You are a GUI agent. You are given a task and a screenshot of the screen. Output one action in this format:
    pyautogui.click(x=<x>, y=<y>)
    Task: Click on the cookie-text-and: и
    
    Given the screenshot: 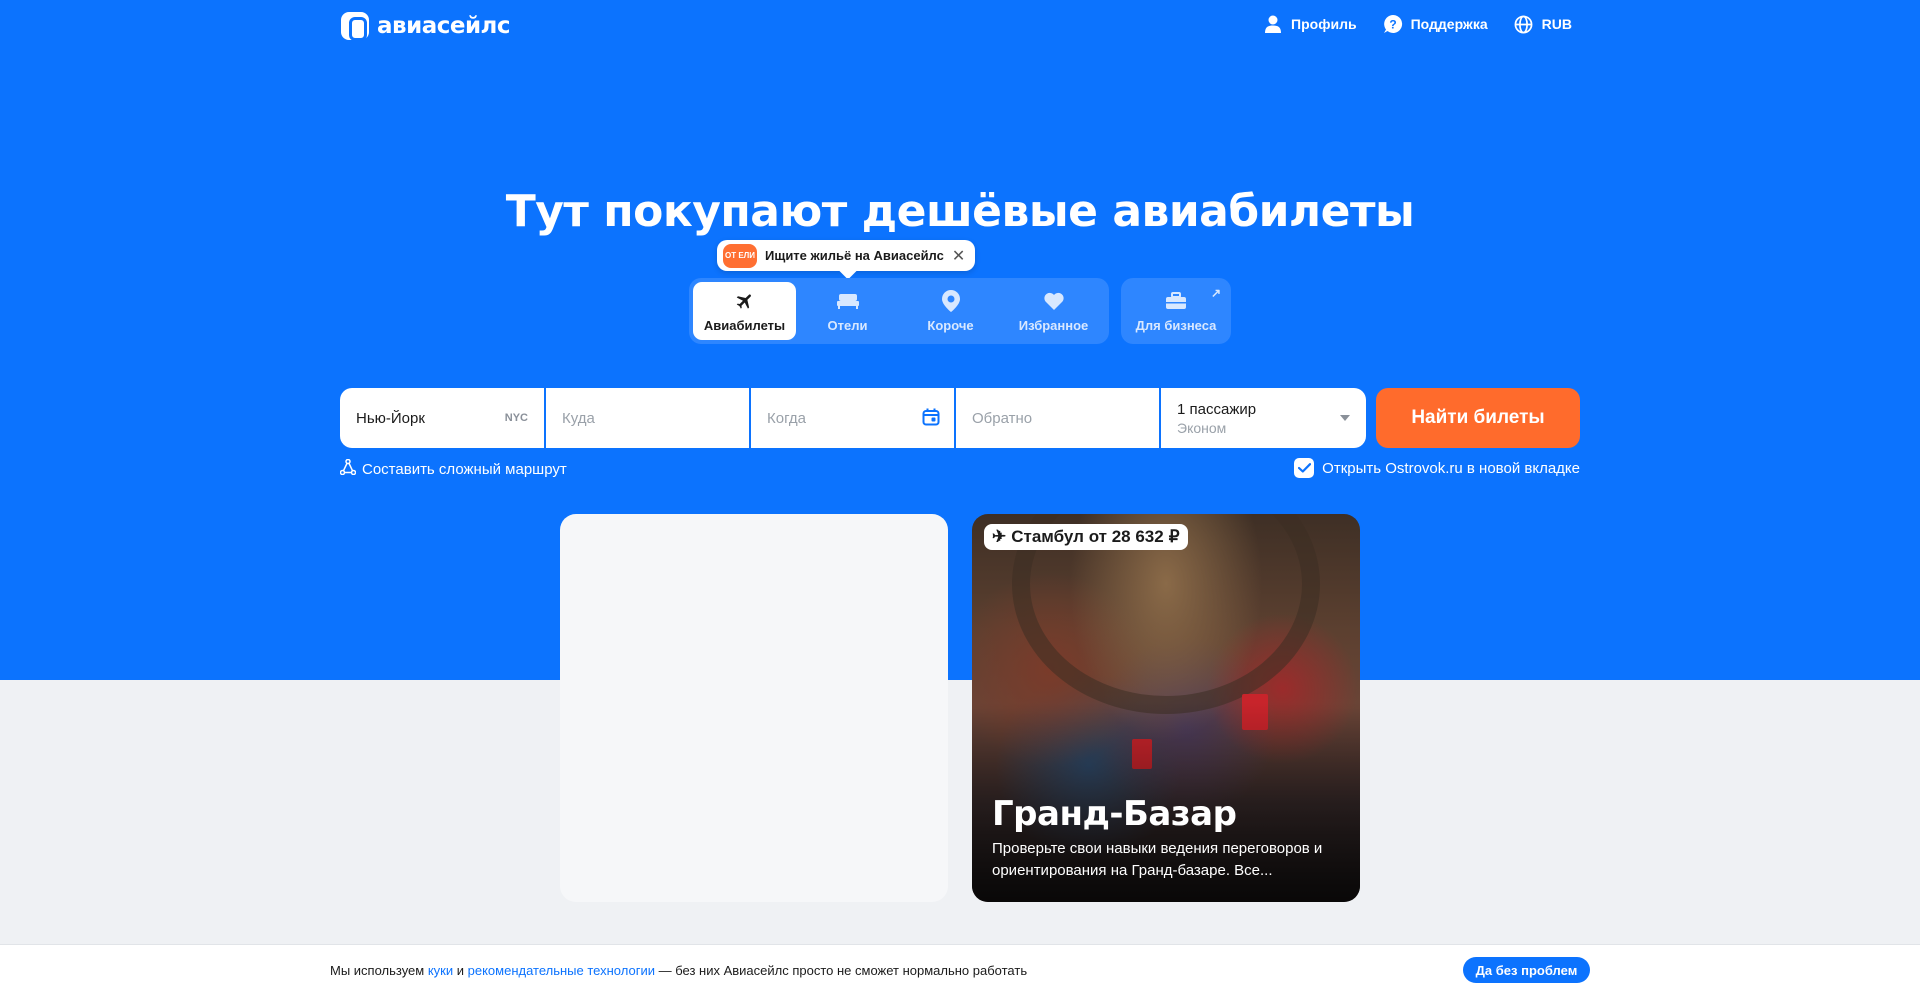 What is the action you would take?
    pyautogui.click(x=460, y=970)
    